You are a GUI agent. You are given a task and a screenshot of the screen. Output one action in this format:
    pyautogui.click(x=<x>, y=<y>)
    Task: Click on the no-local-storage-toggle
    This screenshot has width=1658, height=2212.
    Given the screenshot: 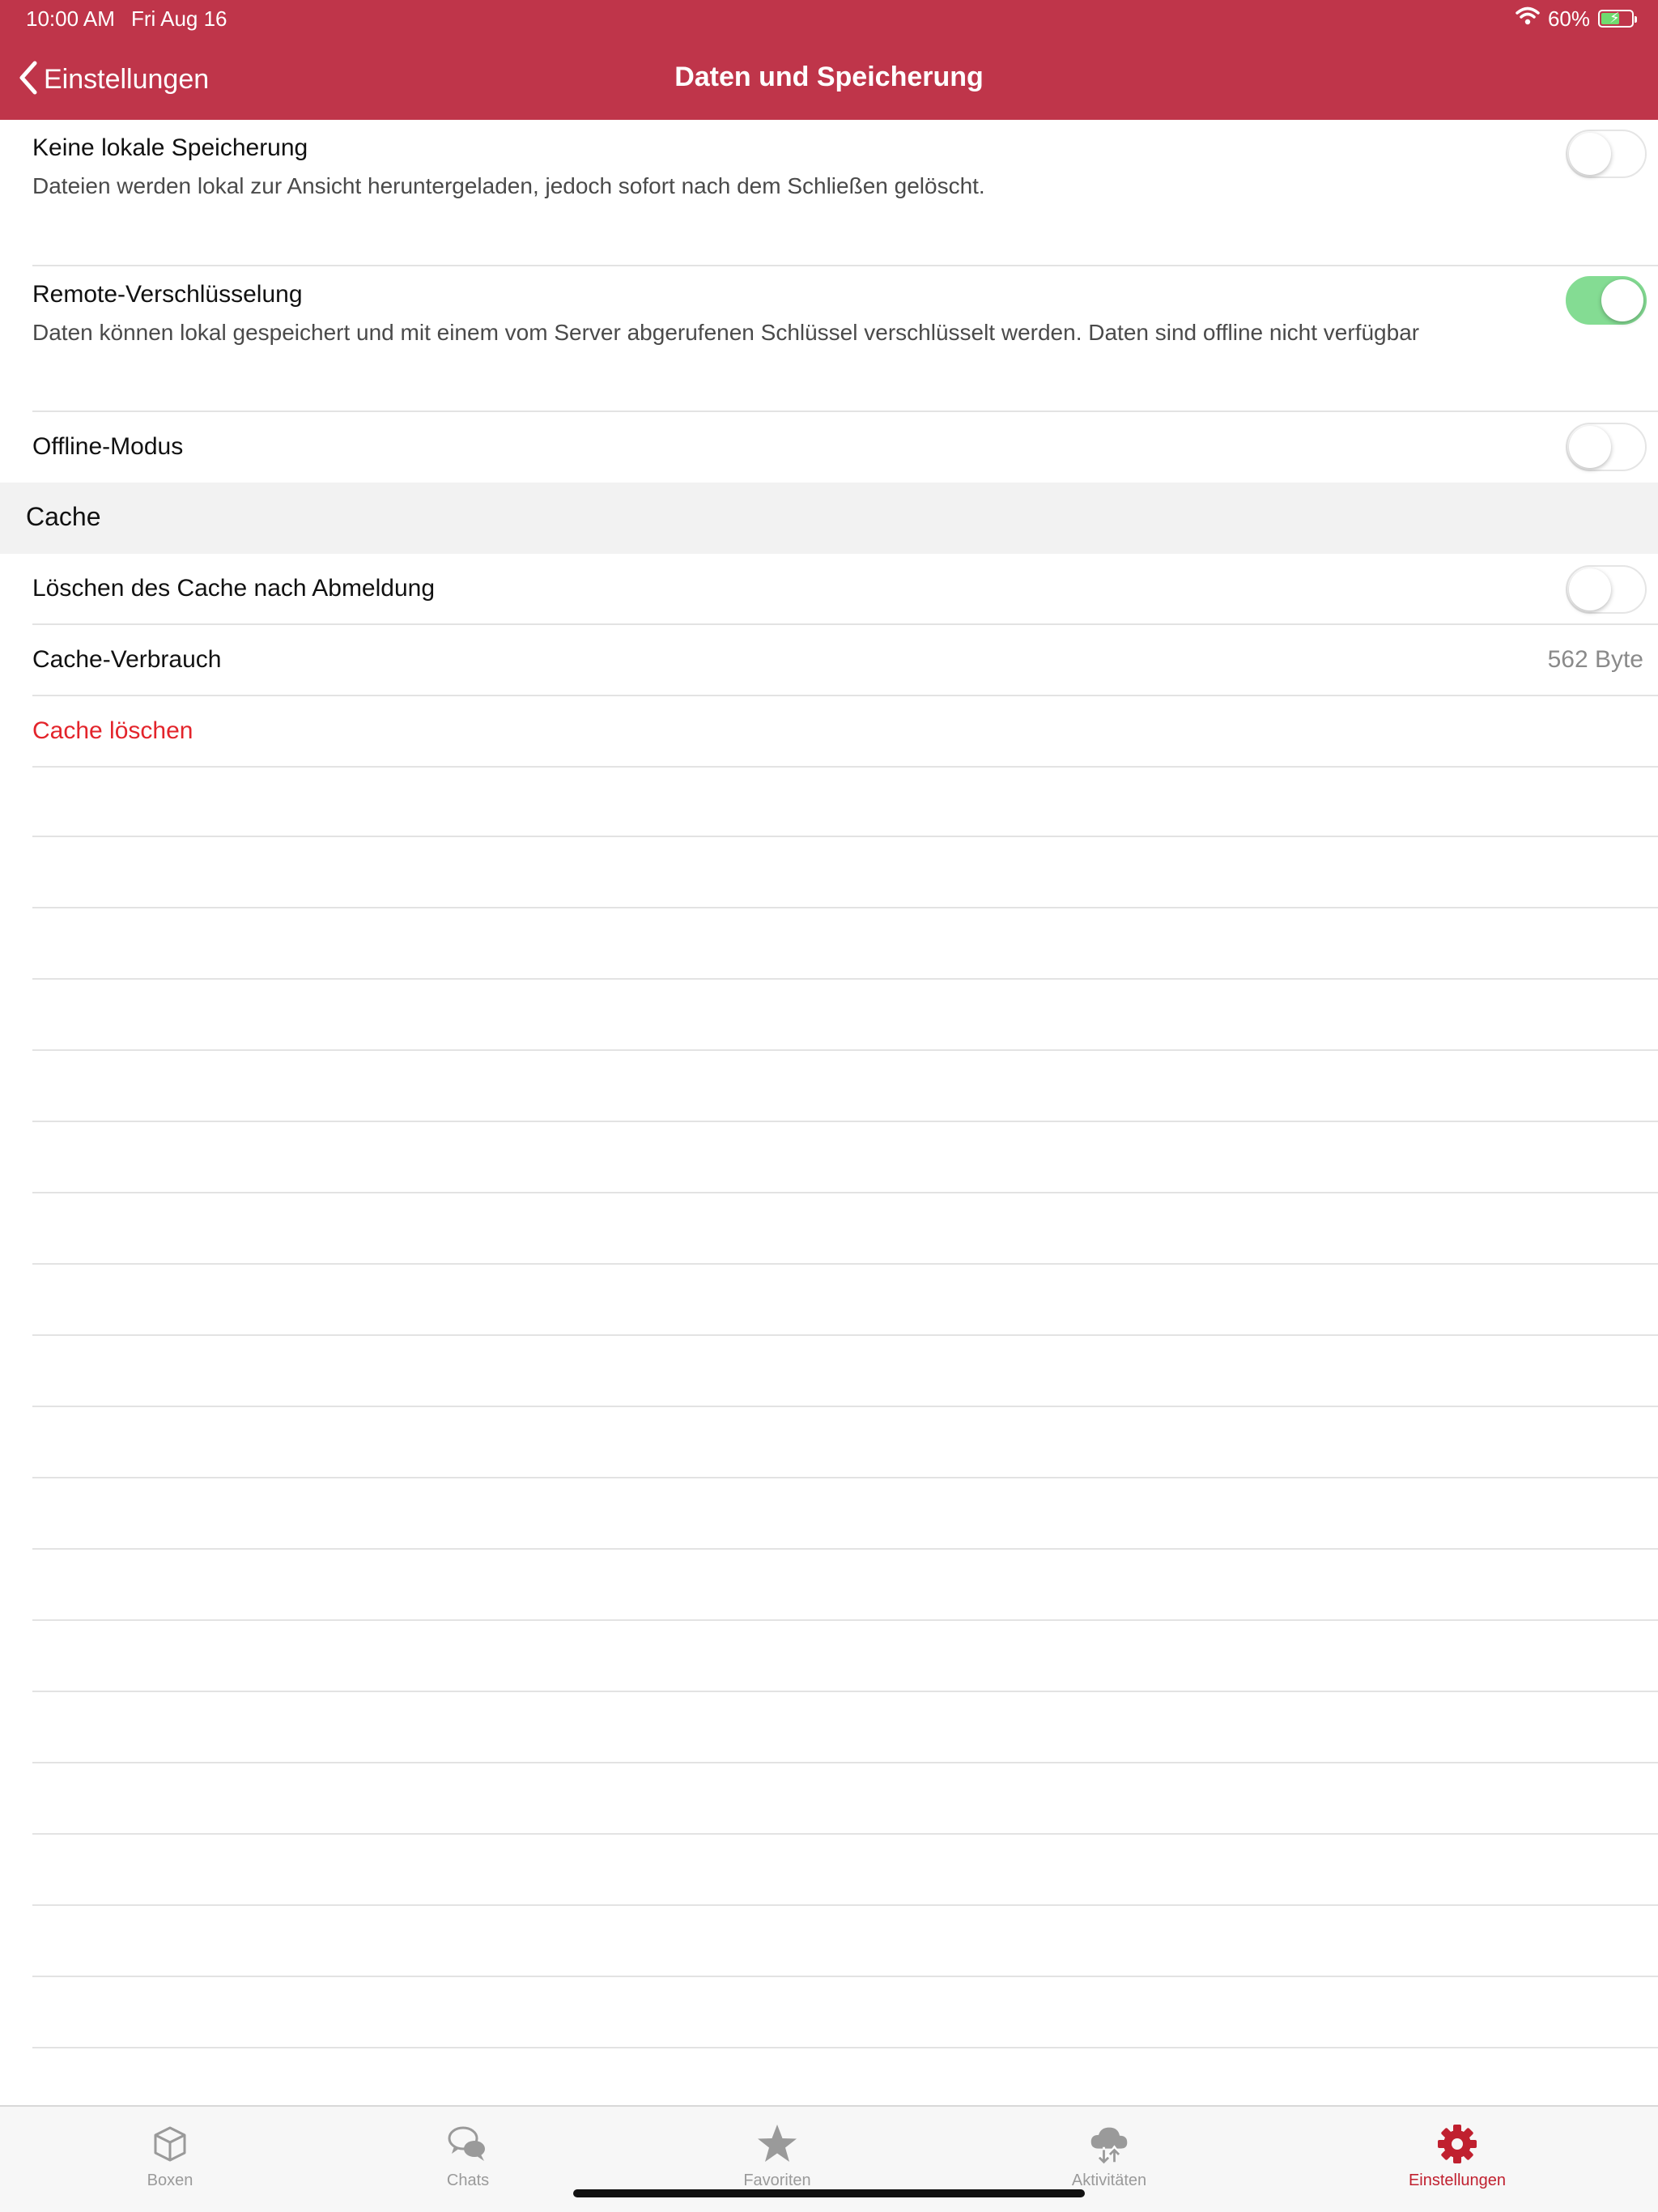 What is the action you would take?
    pyautogui.click(x=1606, y=154)
    